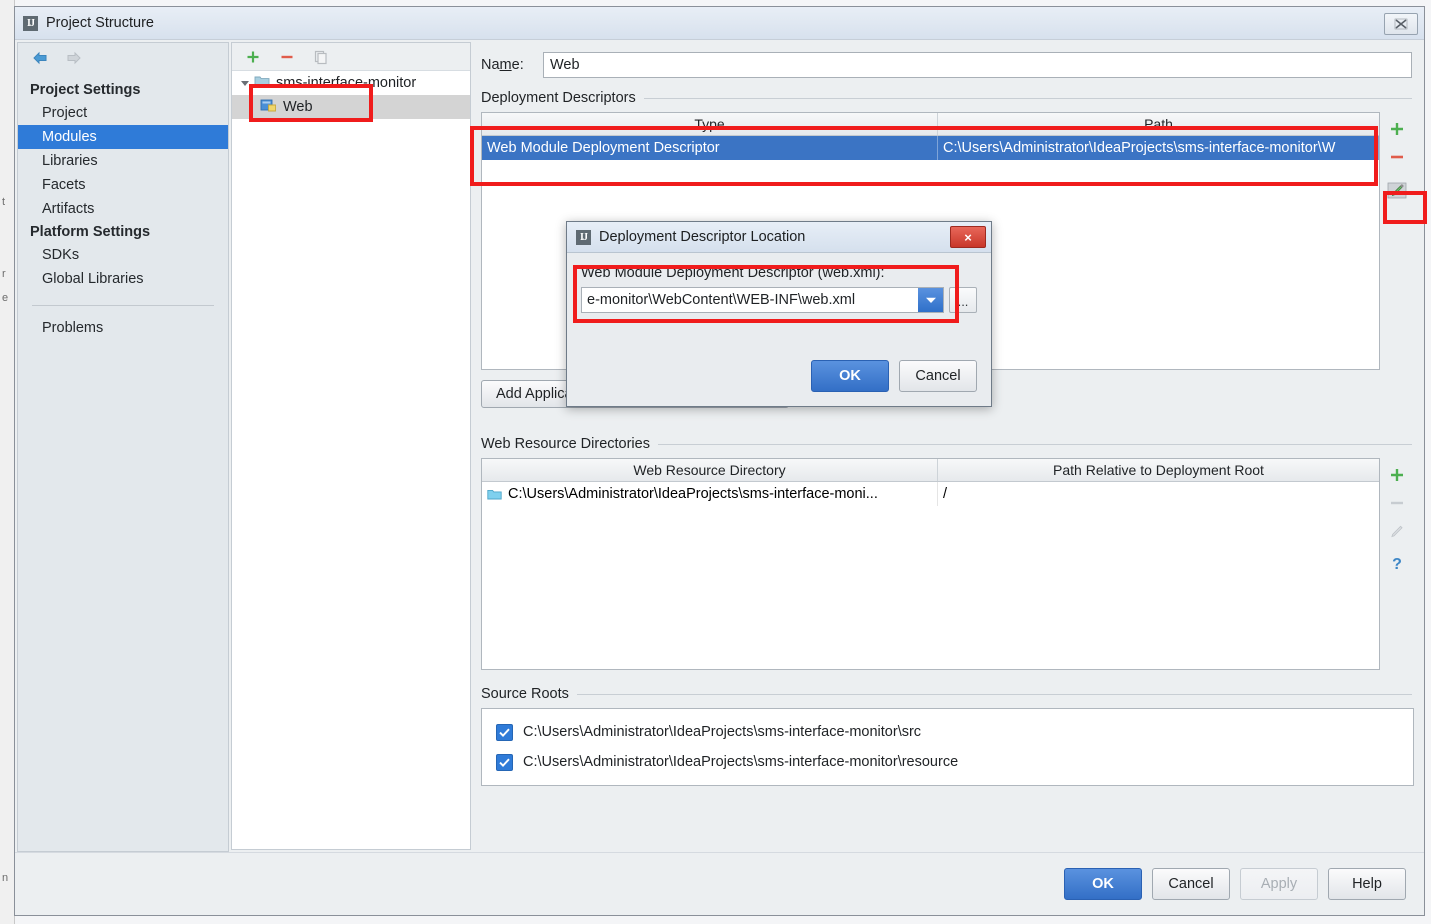 This screenshot has width=1431, height=924. I want to click on section-title: Web Resource Directories, so click(565, 444).